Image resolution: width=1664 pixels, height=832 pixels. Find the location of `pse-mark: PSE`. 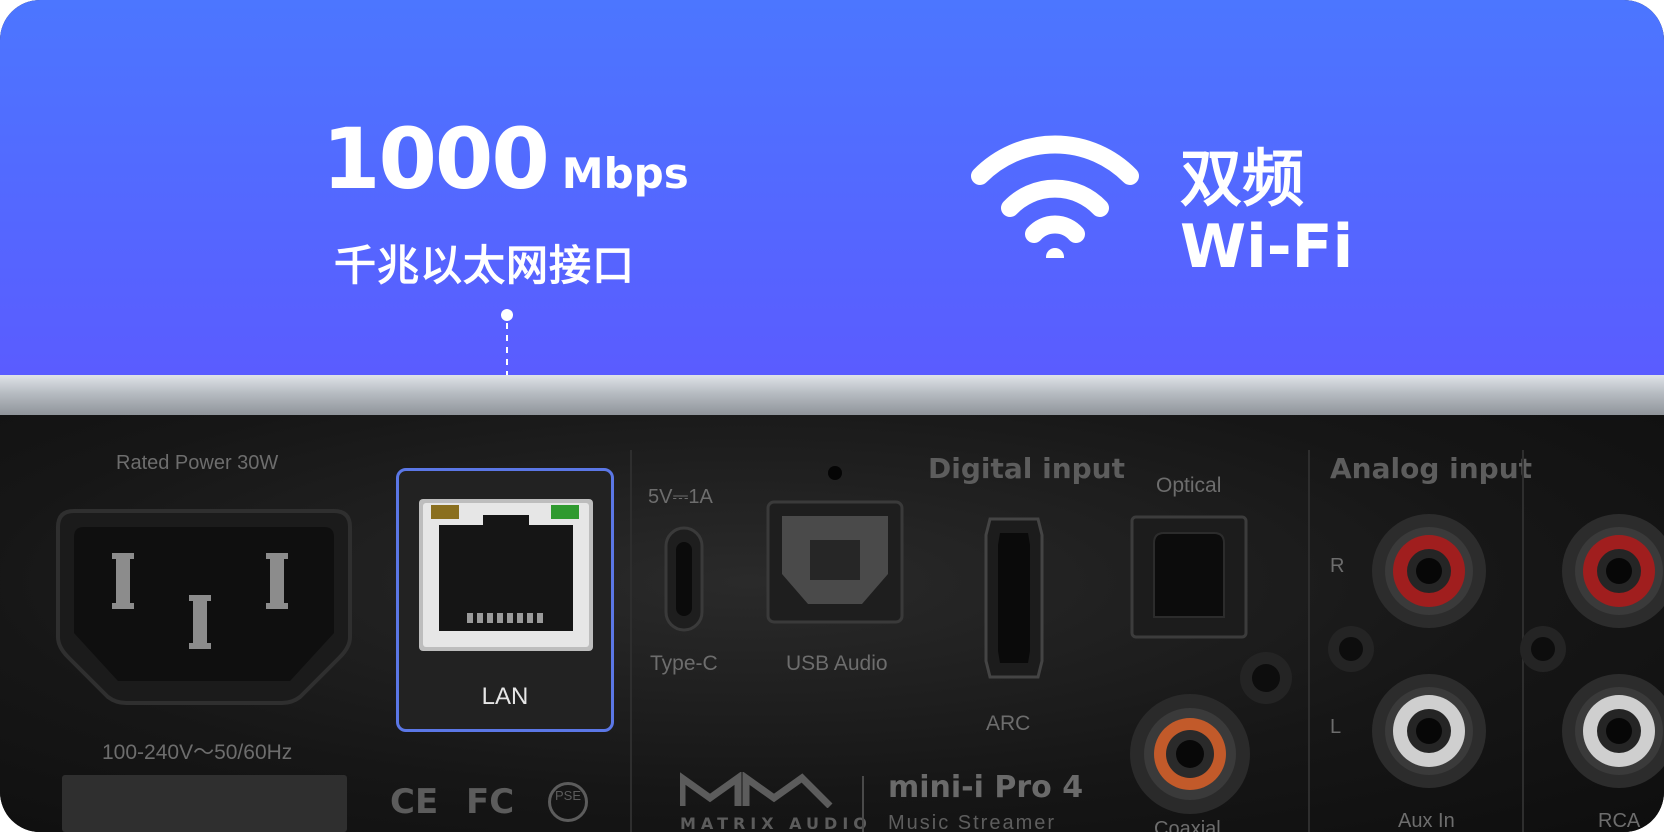

pse-mark: PSE is located at coordinates (568, 802).